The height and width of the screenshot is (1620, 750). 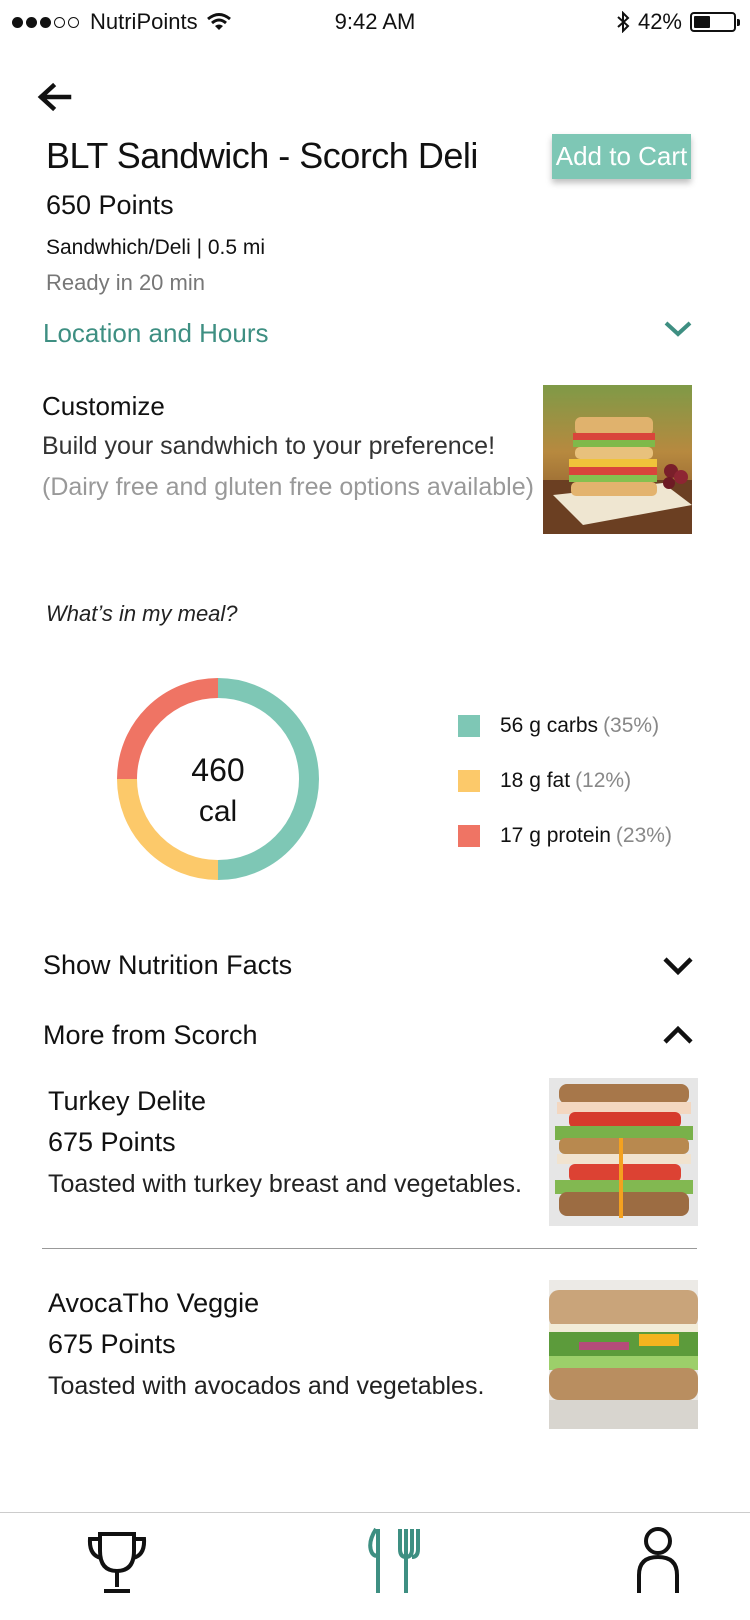 What do you see at coordinates (659, 21) in the screenshot?
I see `battery-percent: 42%` at bounding box center [659, 21].